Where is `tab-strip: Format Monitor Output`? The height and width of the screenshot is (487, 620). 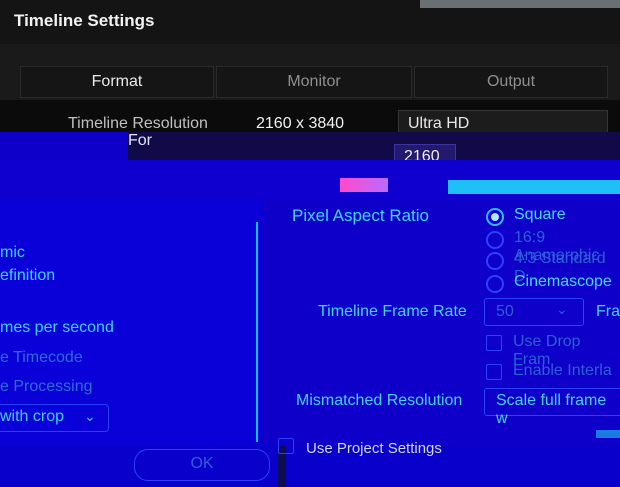 tab-strip: Format Monitor Output is located at coordinates (310, 72).